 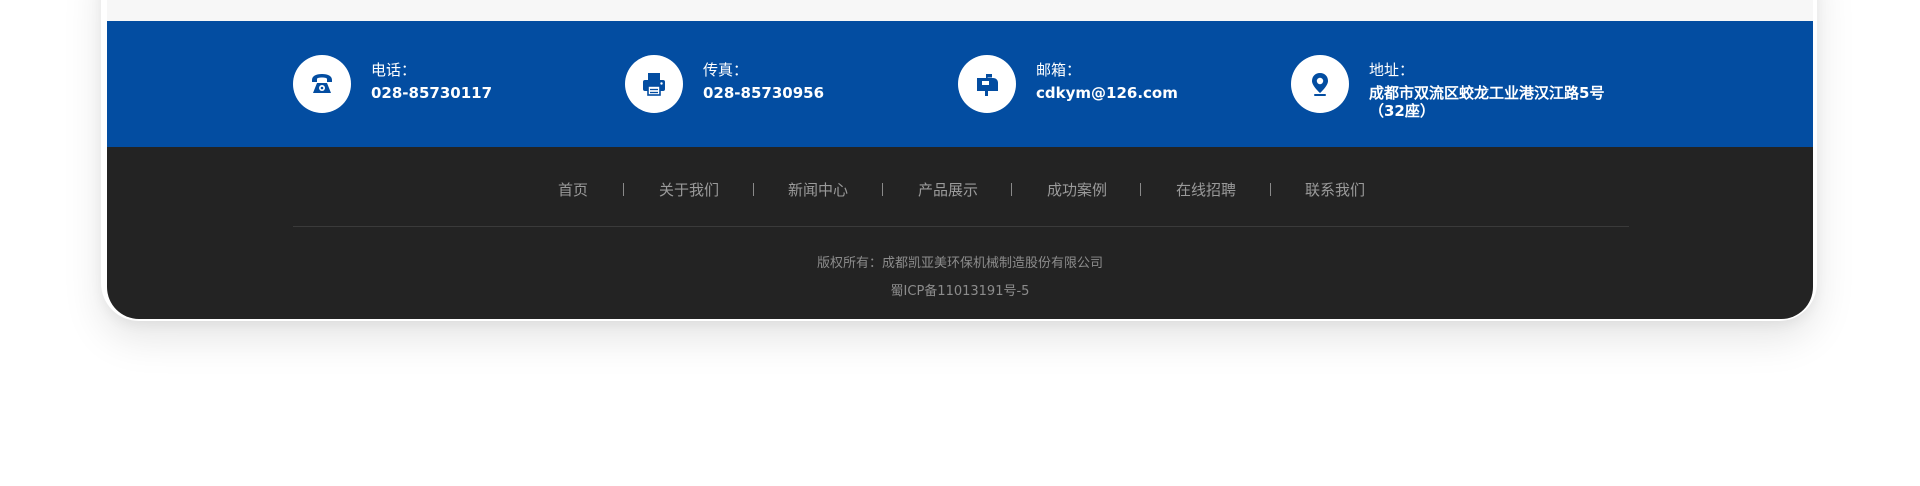 What do you see at coordinates (1335, 189) in the screenshot?
I see `nav-contact: 联系我们` at bounding box center [1335, 189].